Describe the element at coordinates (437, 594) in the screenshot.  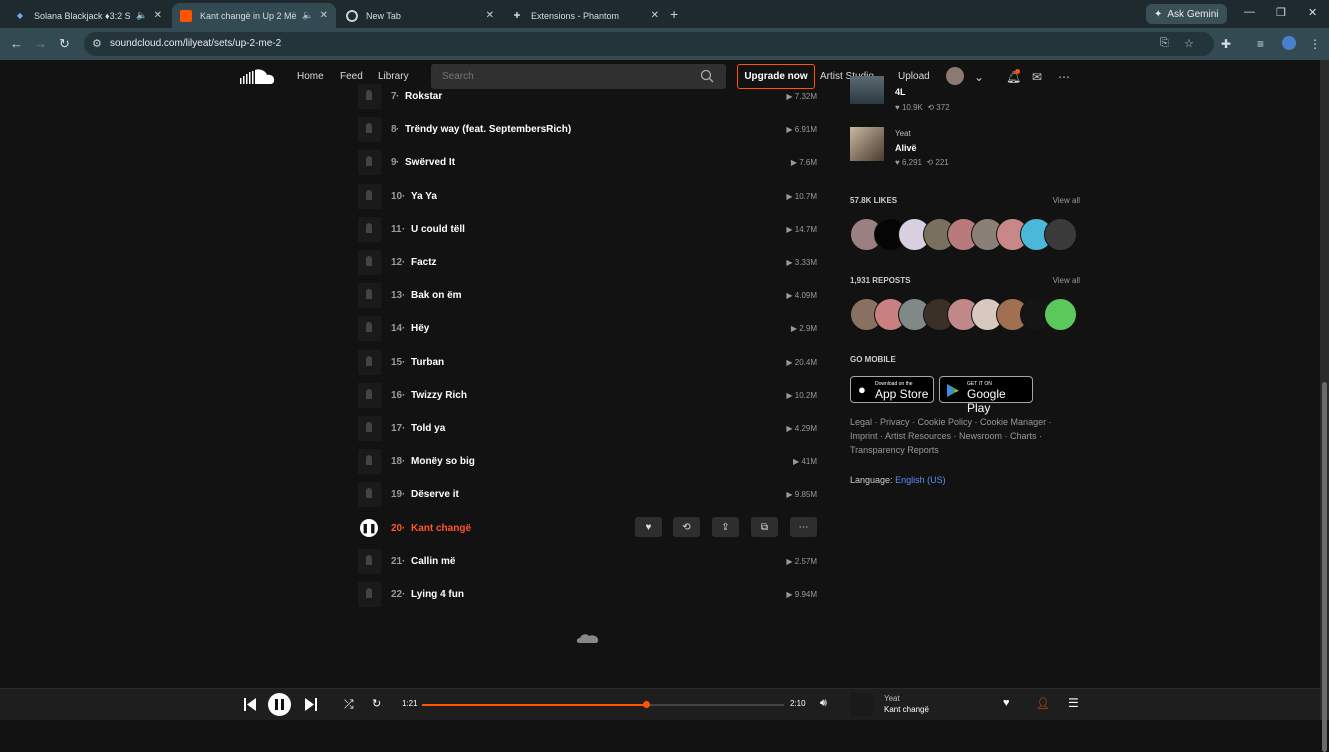
I see `track-title: Lying 4 fun` at that location.